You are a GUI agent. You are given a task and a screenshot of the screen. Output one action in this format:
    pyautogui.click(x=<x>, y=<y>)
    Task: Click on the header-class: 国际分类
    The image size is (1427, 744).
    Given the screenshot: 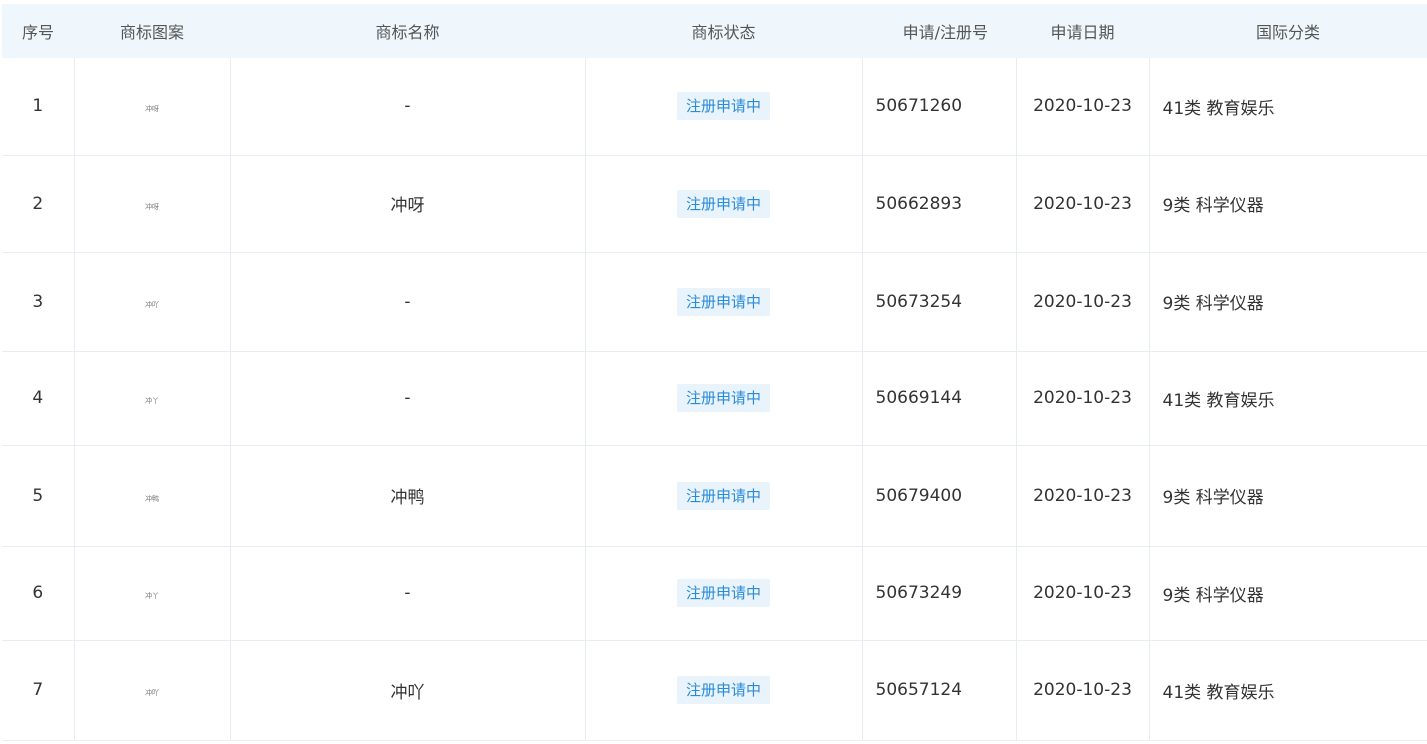 What is the action you would take?
    pyautogui.click(x=1288, y=31)
    